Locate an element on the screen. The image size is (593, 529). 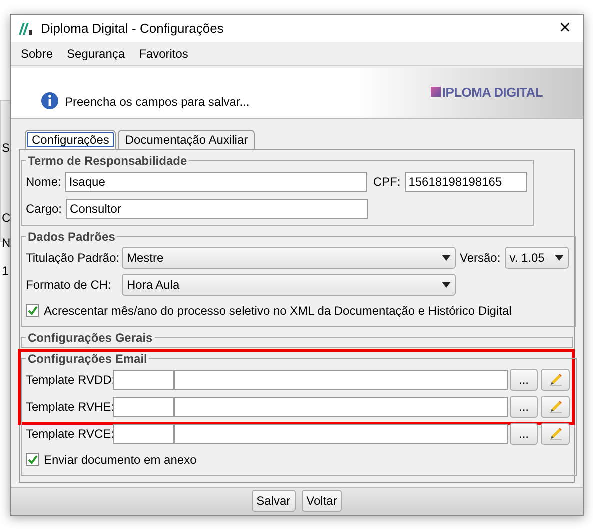
checkbox-label: Acrescentar mês/ano do processo seletivo no XML da Documentação e Histórico Digital is located at coordinates (278, 311).